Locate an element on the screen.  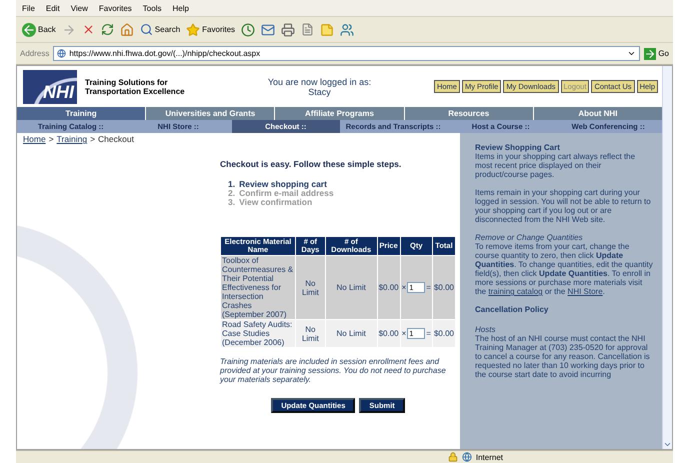
home-button is located at coordinates (127, 29).